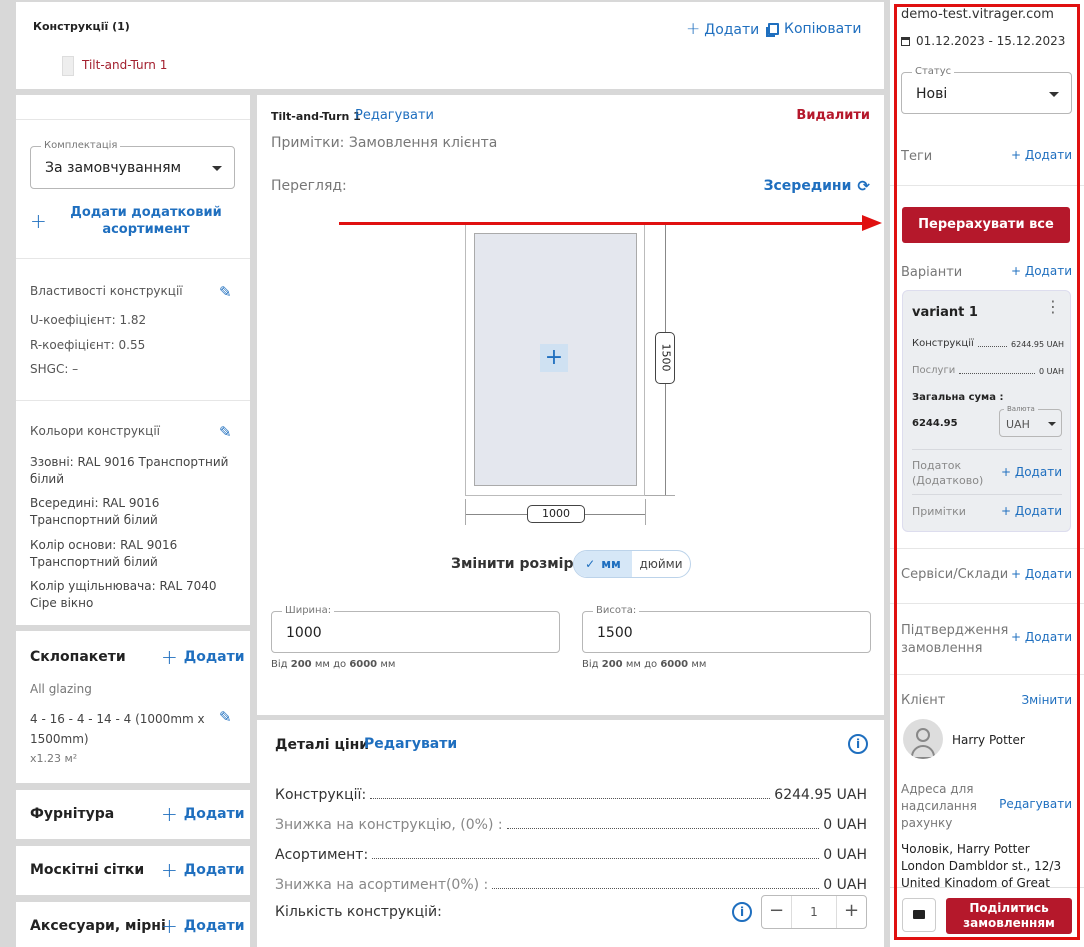  I want to click on view-value: Зсередини, so click(807, 186).